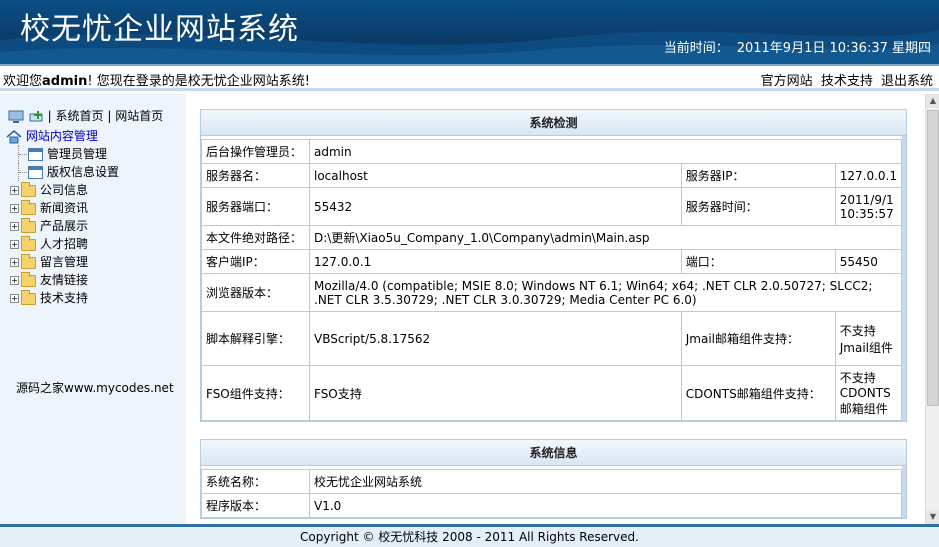 This screenshot has height=547, width=939. I want to click on tree-folder-messages: + 留言管理, so click(62, 262).